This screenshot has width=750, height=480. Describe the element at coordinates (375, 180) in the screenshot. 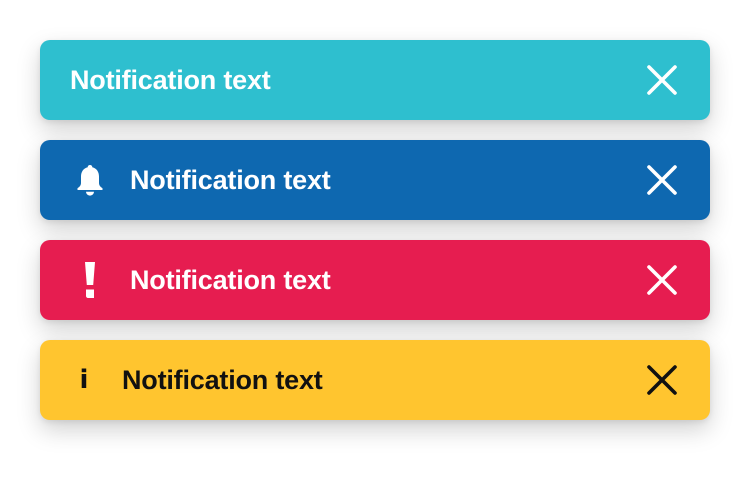

I see `notification-blue: Notification text` at that location.